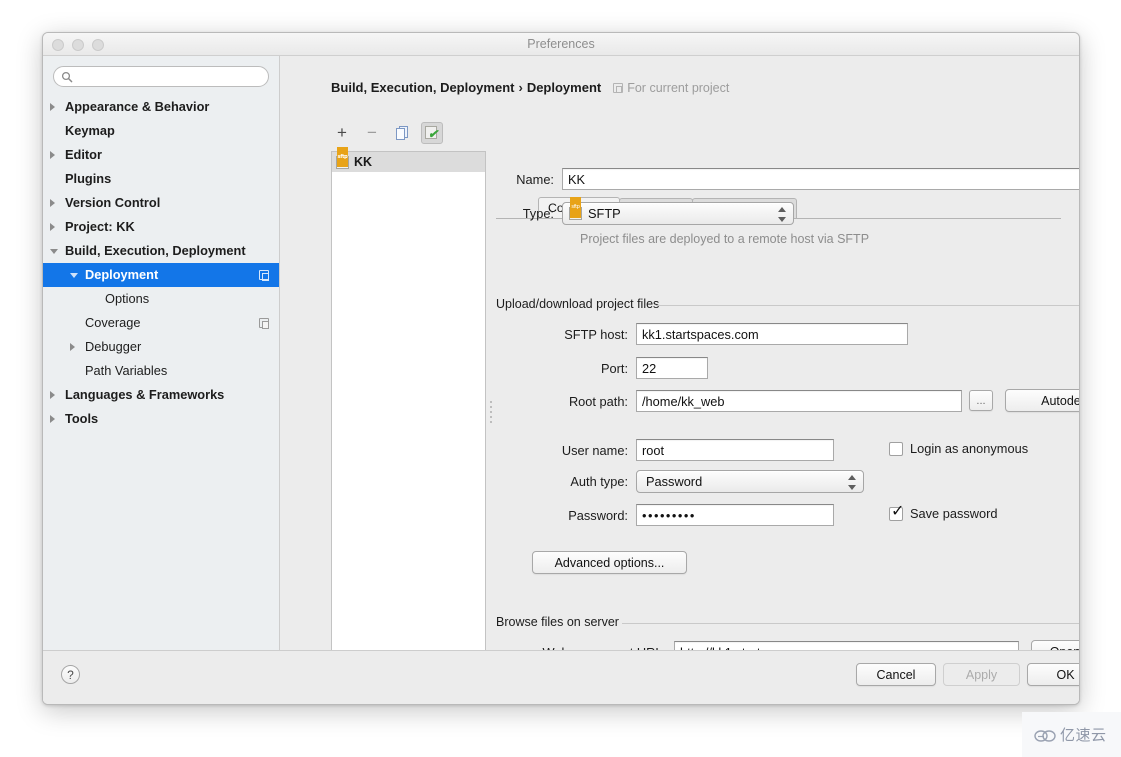 This screenshot has width=1121, height=757. I want to click on apply-button: Apply, so click(981, 674).